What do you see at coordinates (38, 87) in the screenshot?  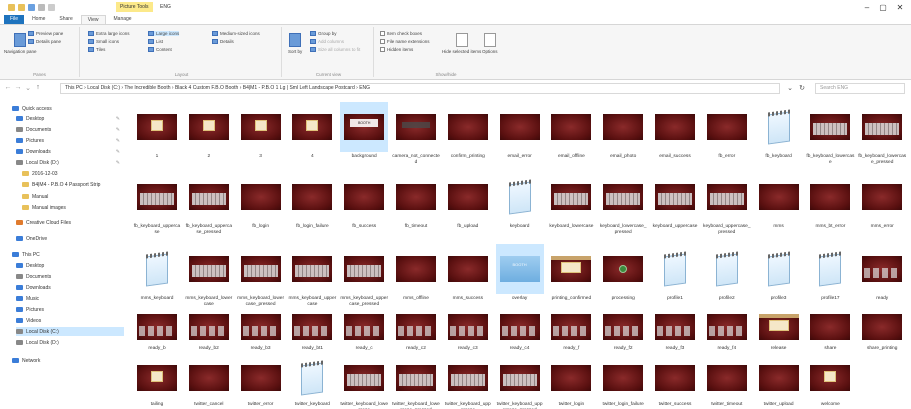 I see `up-arrow-icon: ↑` at bounding box center [38, 87].